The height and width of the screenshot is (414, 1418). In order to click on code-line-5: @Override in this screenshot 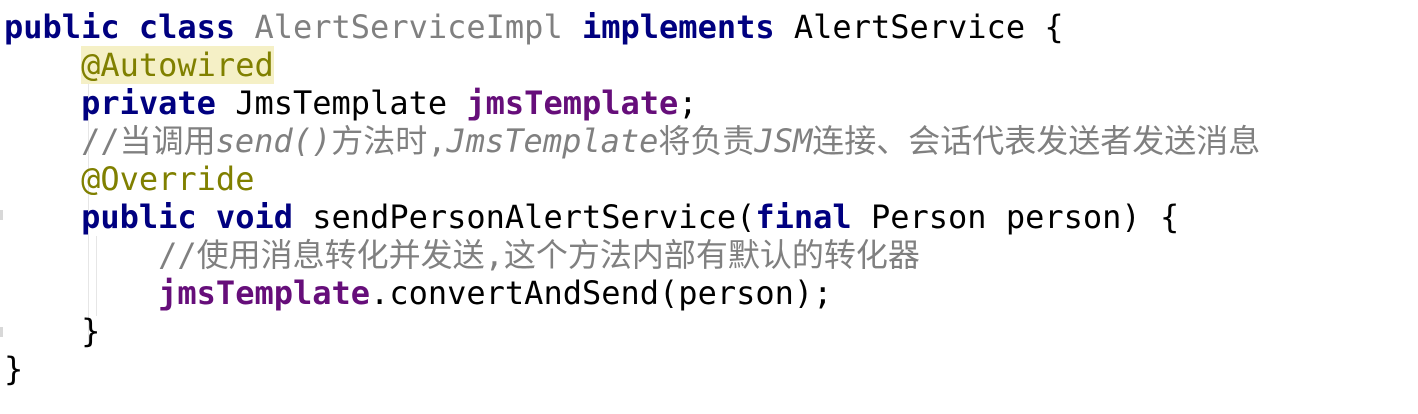, I will do `click(129, 179)`.